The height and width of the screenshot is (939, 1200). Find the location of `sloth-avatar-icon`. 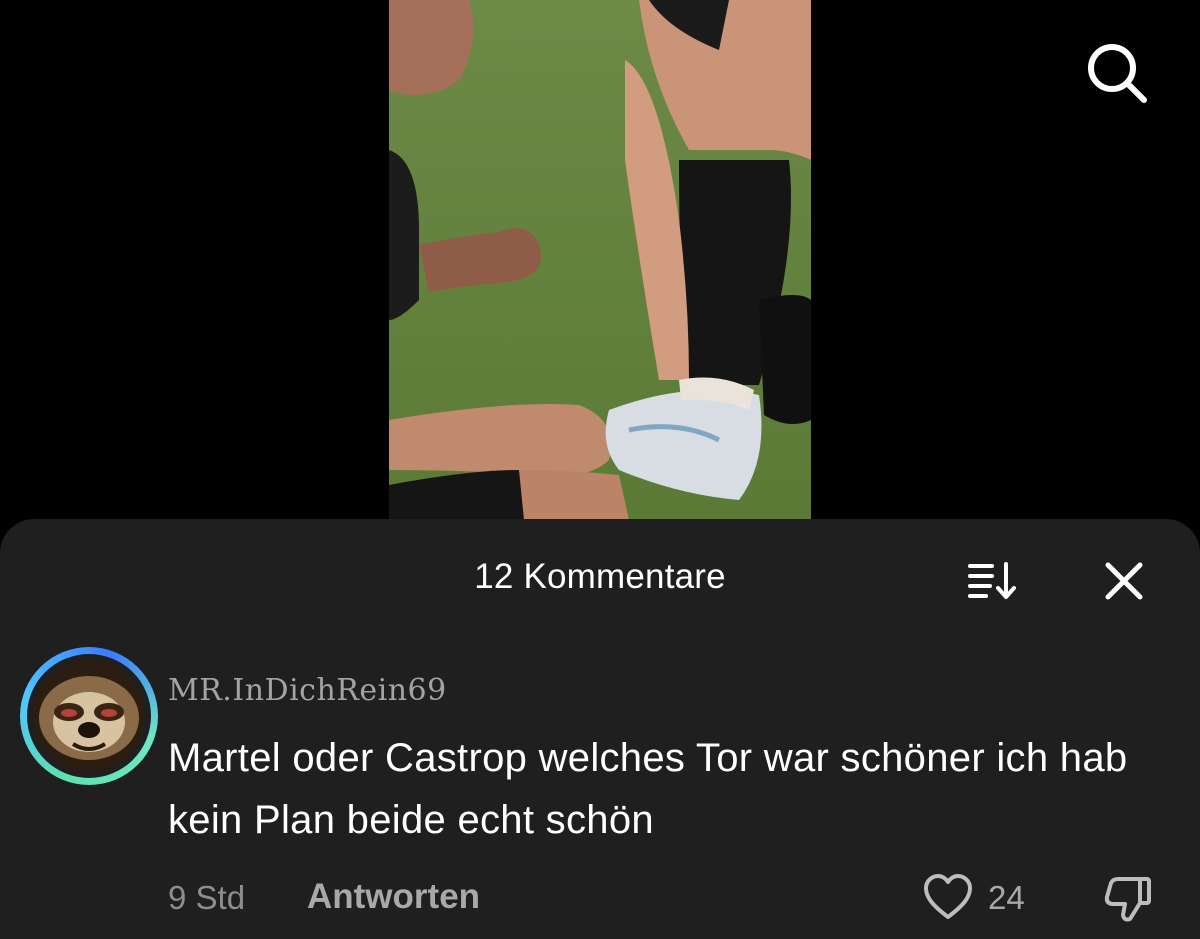

sloth-avatar-icon is located at coordinates (89, 716).